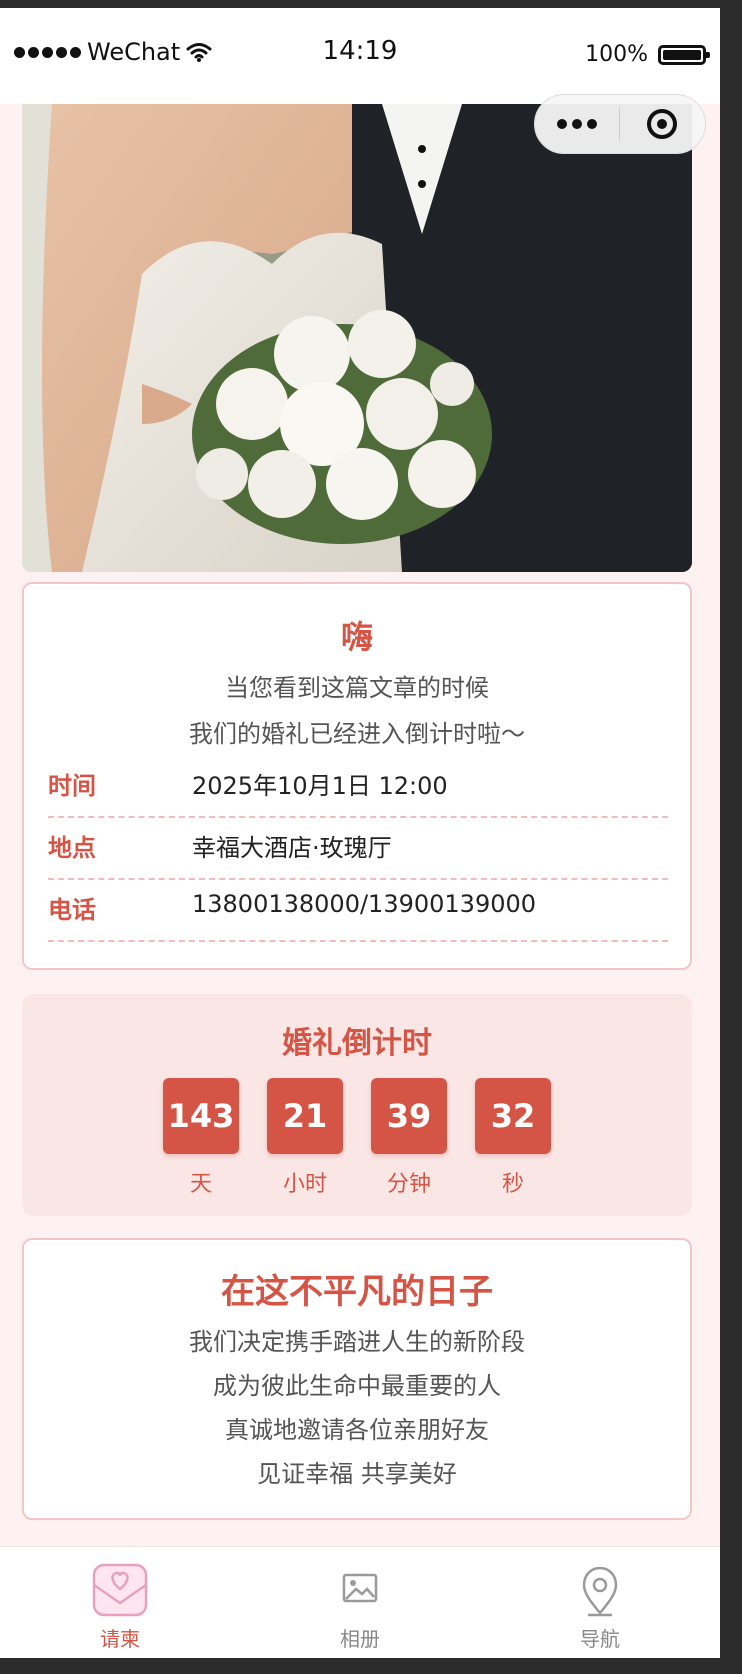  I want to click on detail-value: 2025年10月1日 12:00, so click(320, 786).